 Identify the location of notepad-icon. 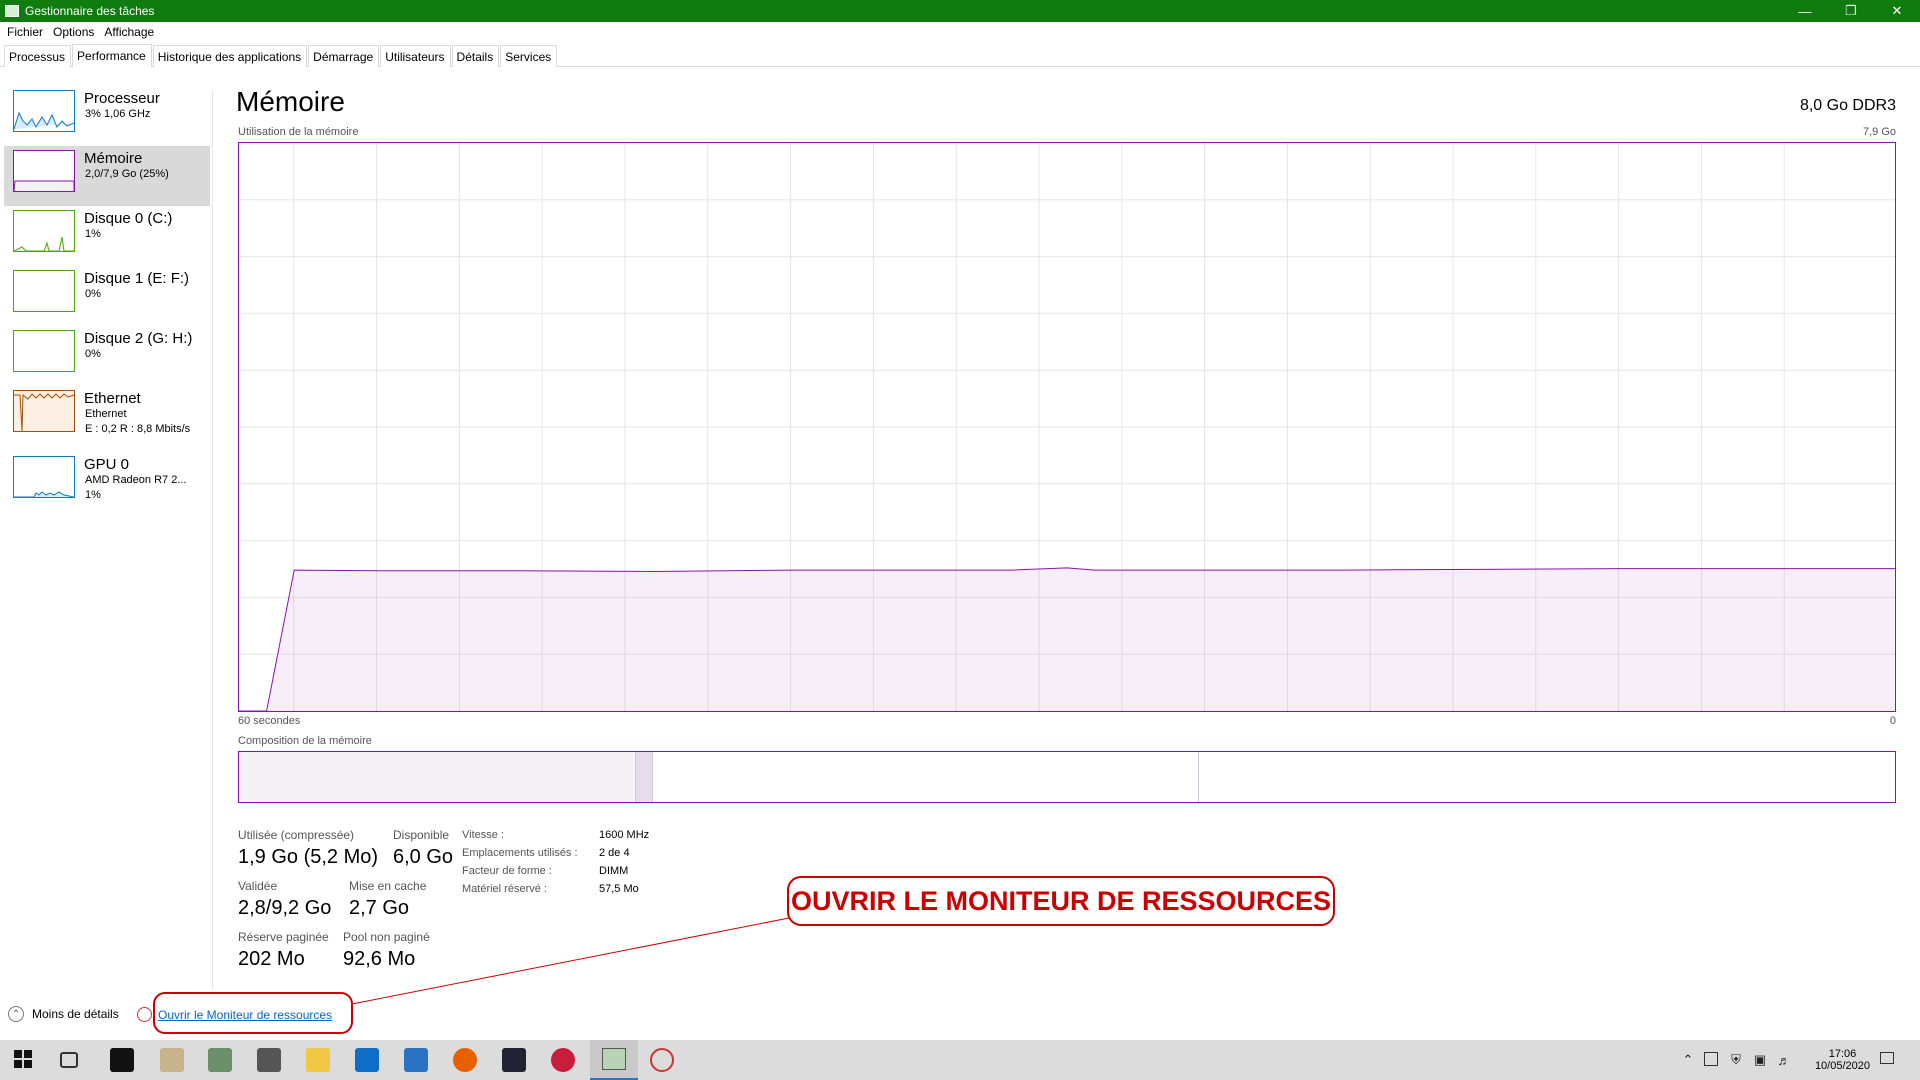
(220, 1060).